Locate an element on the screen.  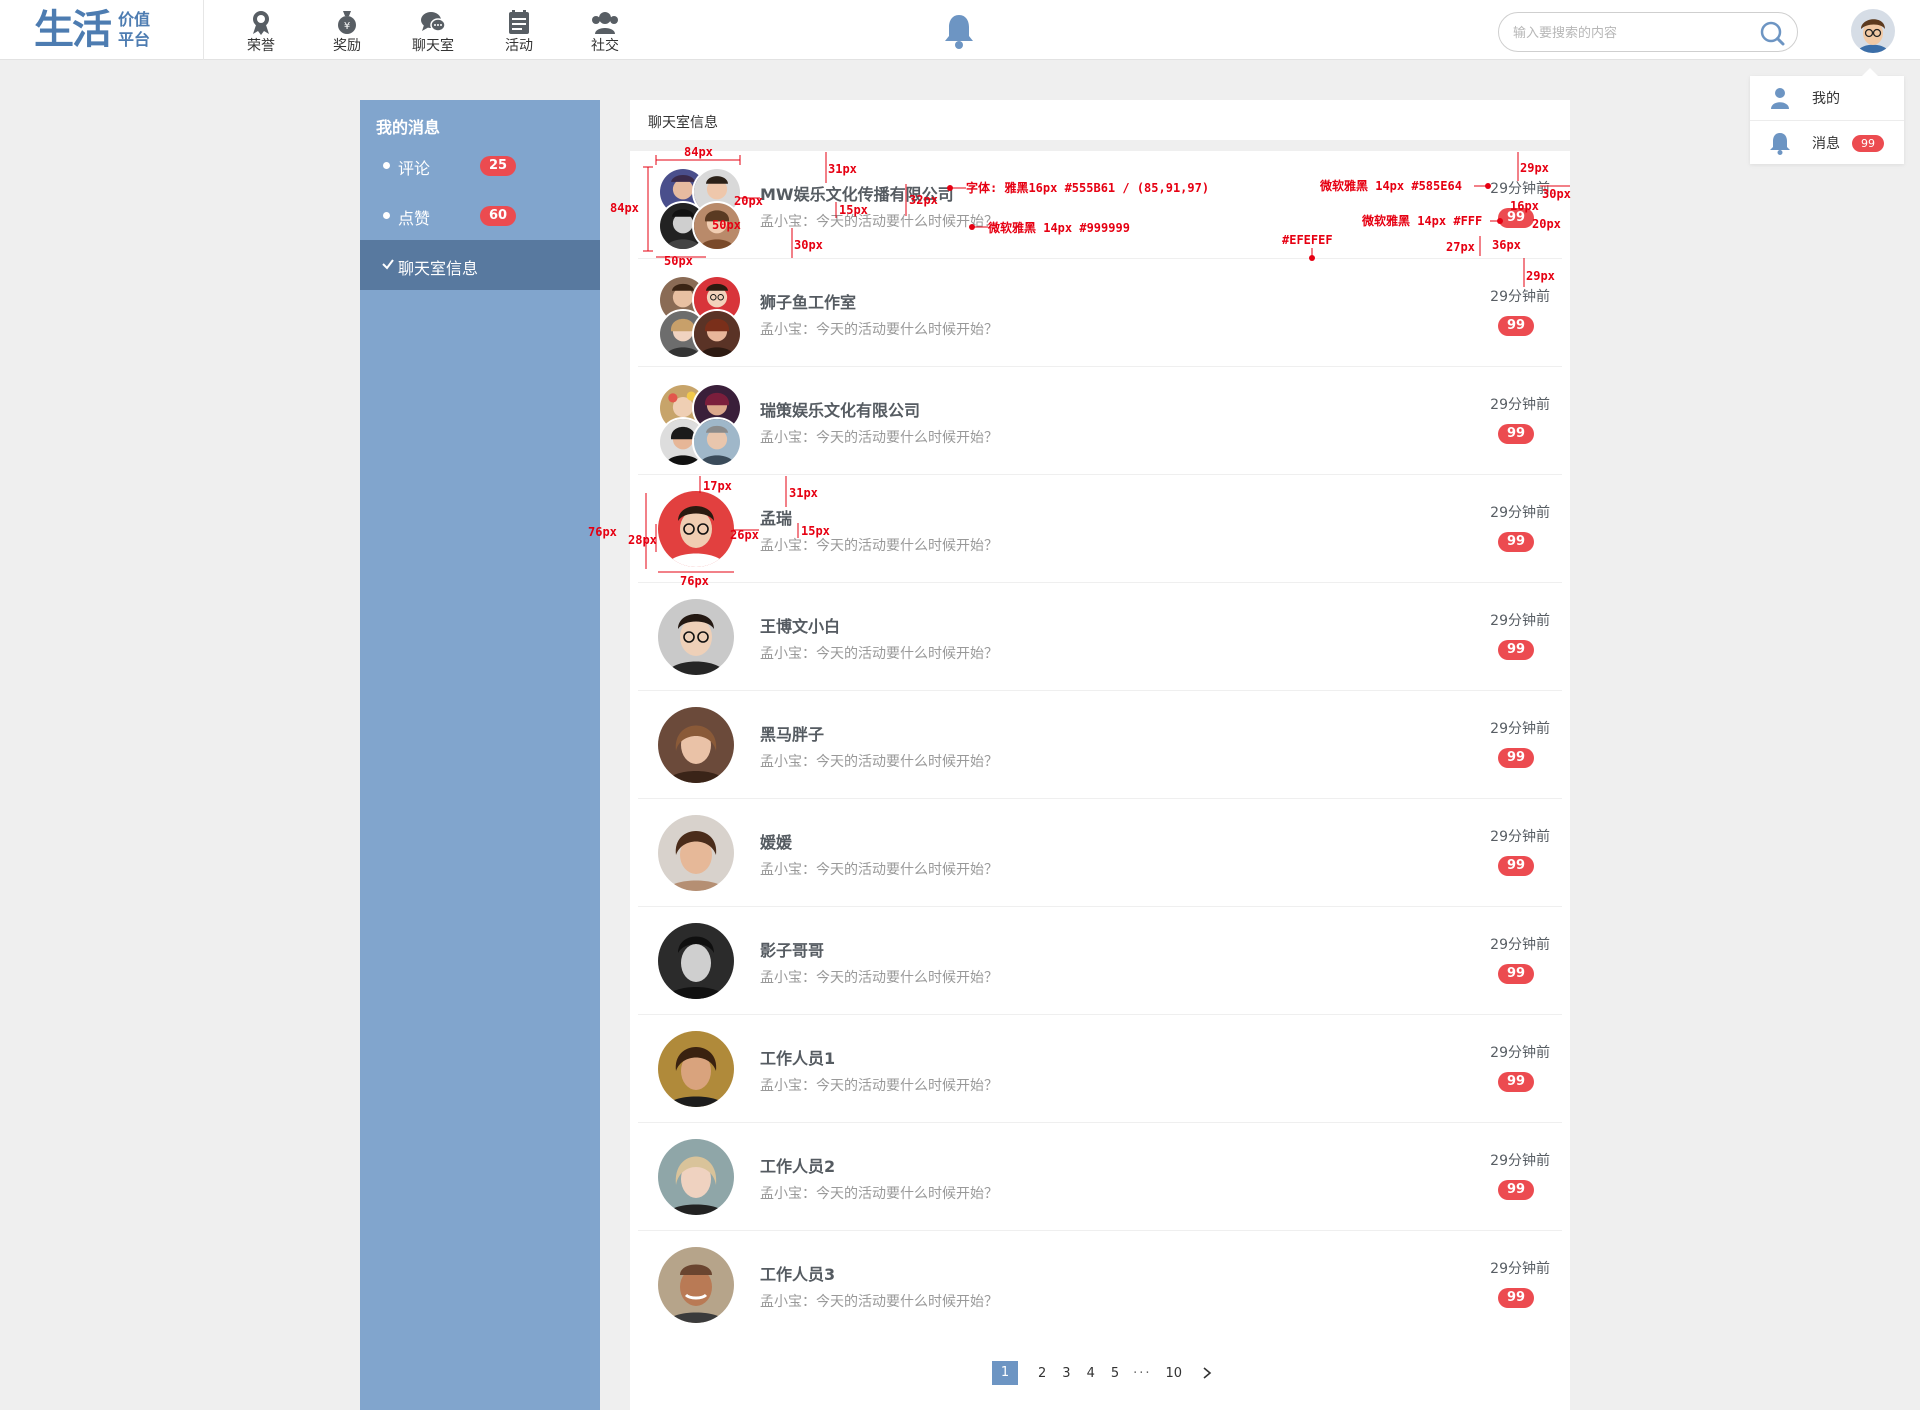
chat-name: 工作人员1 is located at coordinates (798, 1058).